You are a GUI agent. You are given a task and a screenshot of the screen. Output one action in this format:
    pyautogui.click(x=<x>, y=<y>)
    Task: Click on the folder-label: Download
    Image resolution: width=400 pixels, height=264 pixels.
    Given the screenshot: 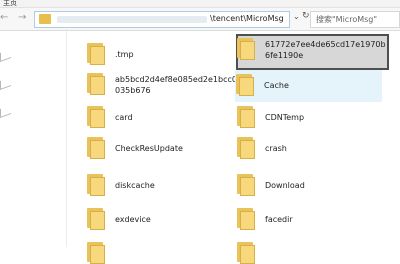 What is the action you would take?
    pyautogui.click(x=285, y=185)
    